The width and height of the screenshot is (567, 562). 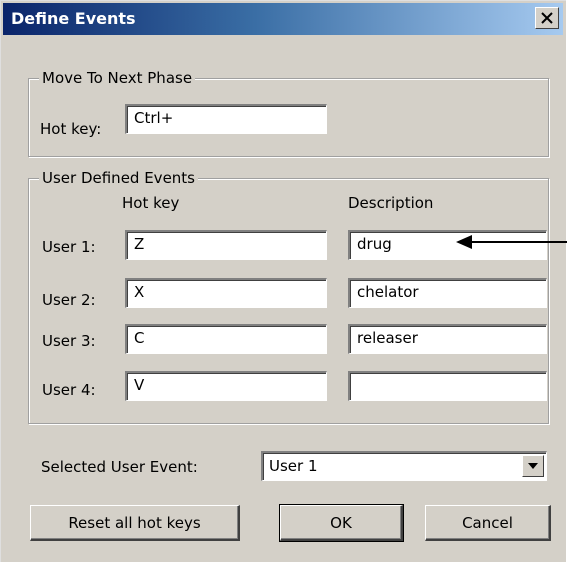 I want to click on phase-hotkey-label: Hot key:, so click(x=71, y=129).